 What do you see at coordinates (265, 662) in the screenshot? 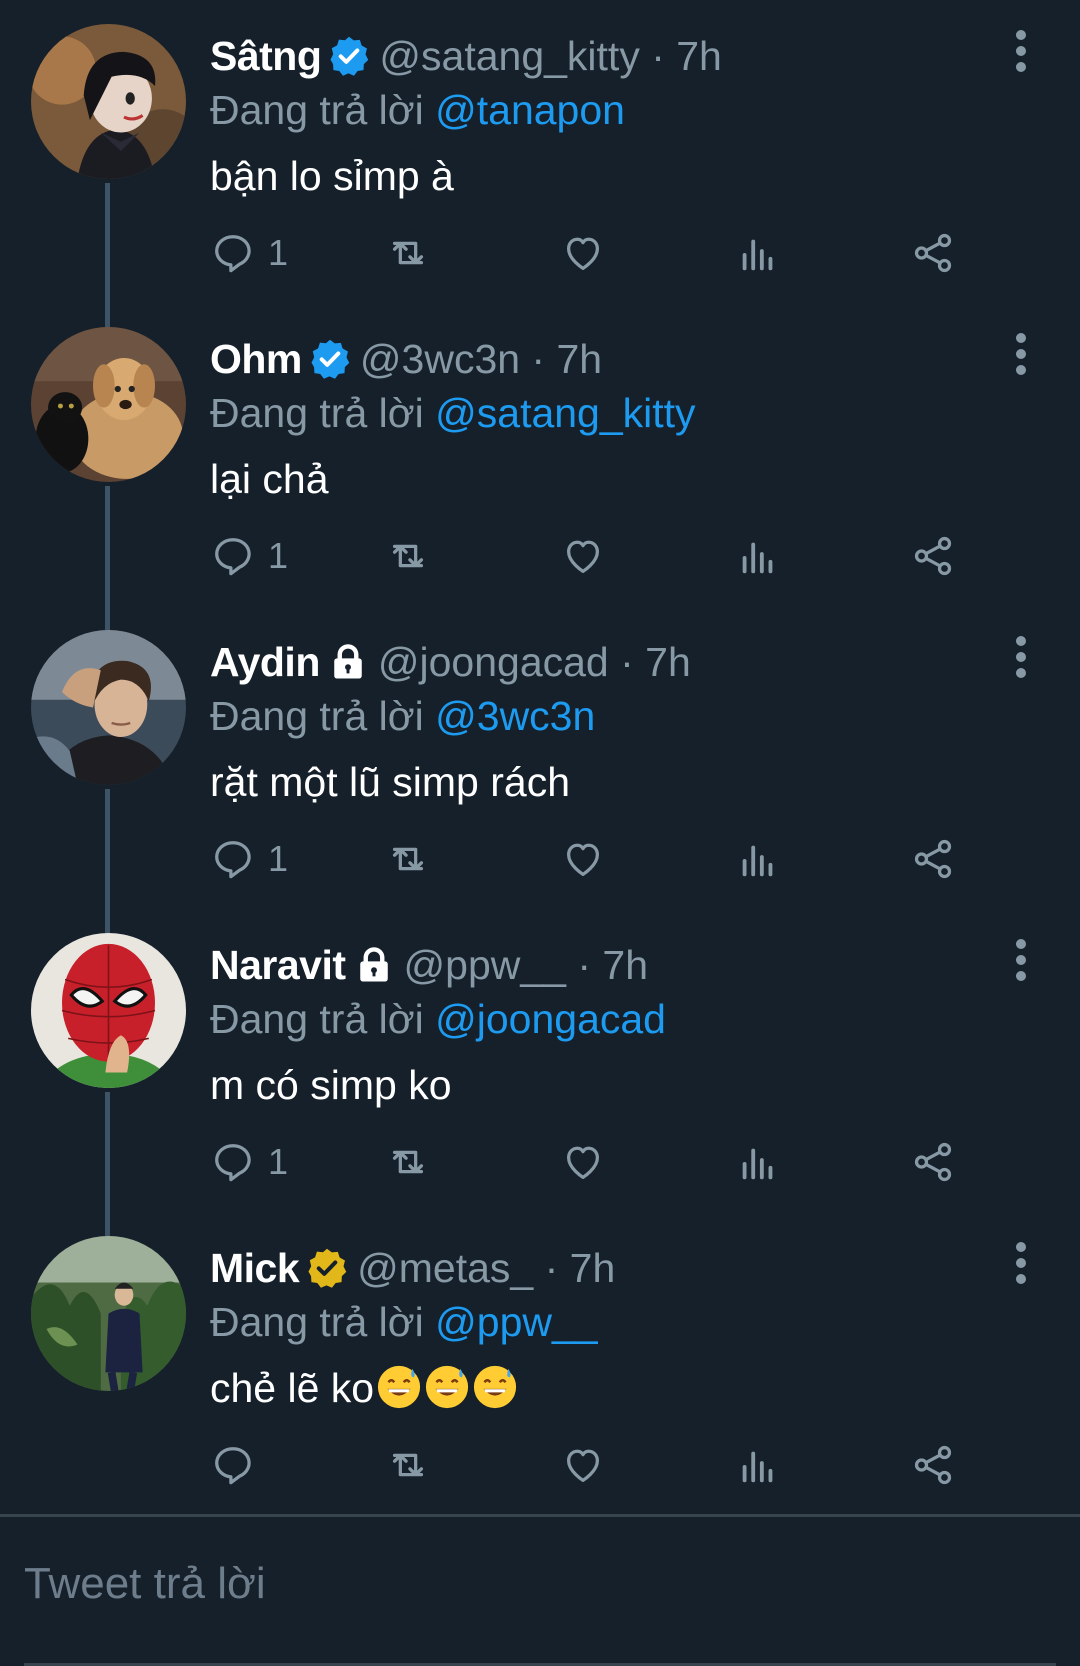
I see `display-name: Aydin` at bounding box center [265, 662].